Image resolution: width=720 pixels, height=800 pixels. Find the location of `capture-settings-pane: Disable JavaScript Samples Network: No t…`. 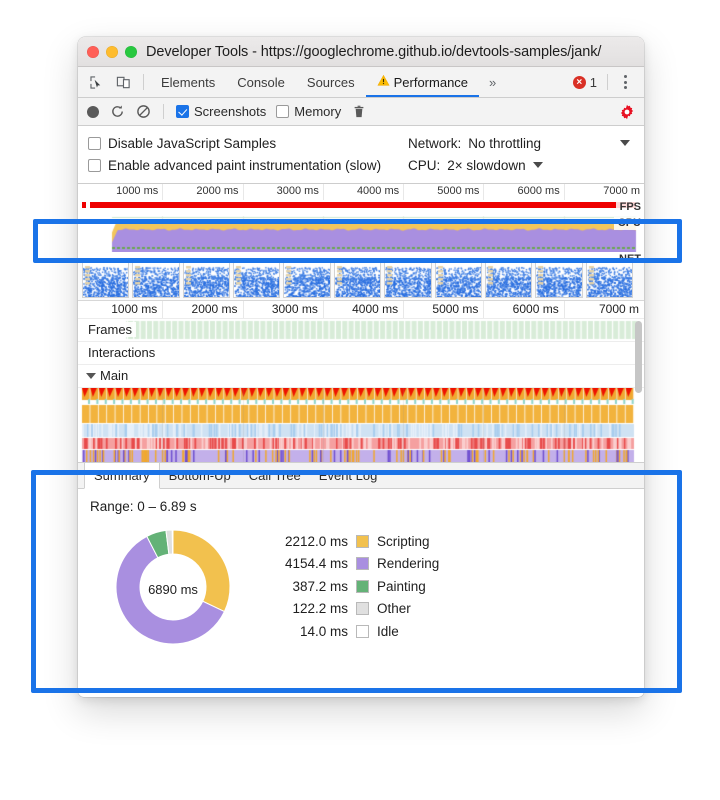

capture-settings-pane: Disable JavaScript Samples Network: No t… is located at coordinates (361, 155).